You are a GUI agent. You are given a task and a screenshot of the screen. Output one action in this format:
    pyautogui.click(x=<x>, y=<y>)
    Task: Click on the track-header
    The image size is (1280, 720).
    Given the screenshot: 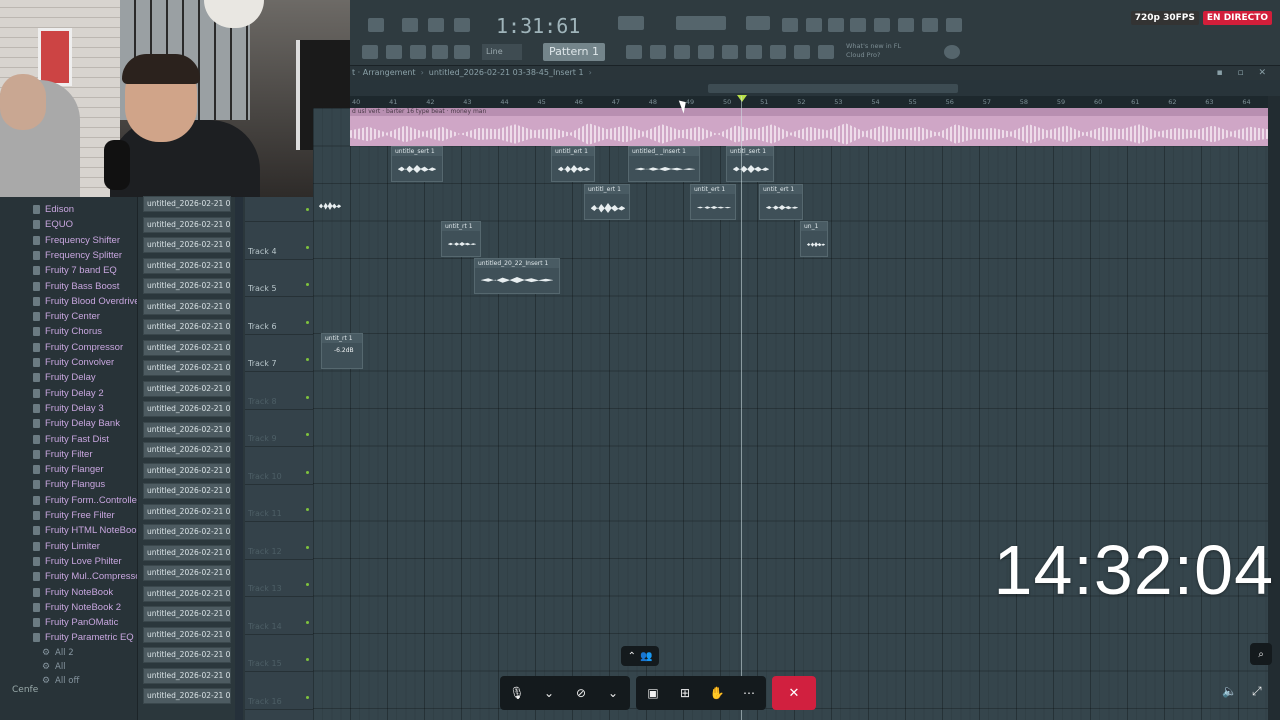 What is the action you would take?
    pyautogui.click(x=279, y=203)
    